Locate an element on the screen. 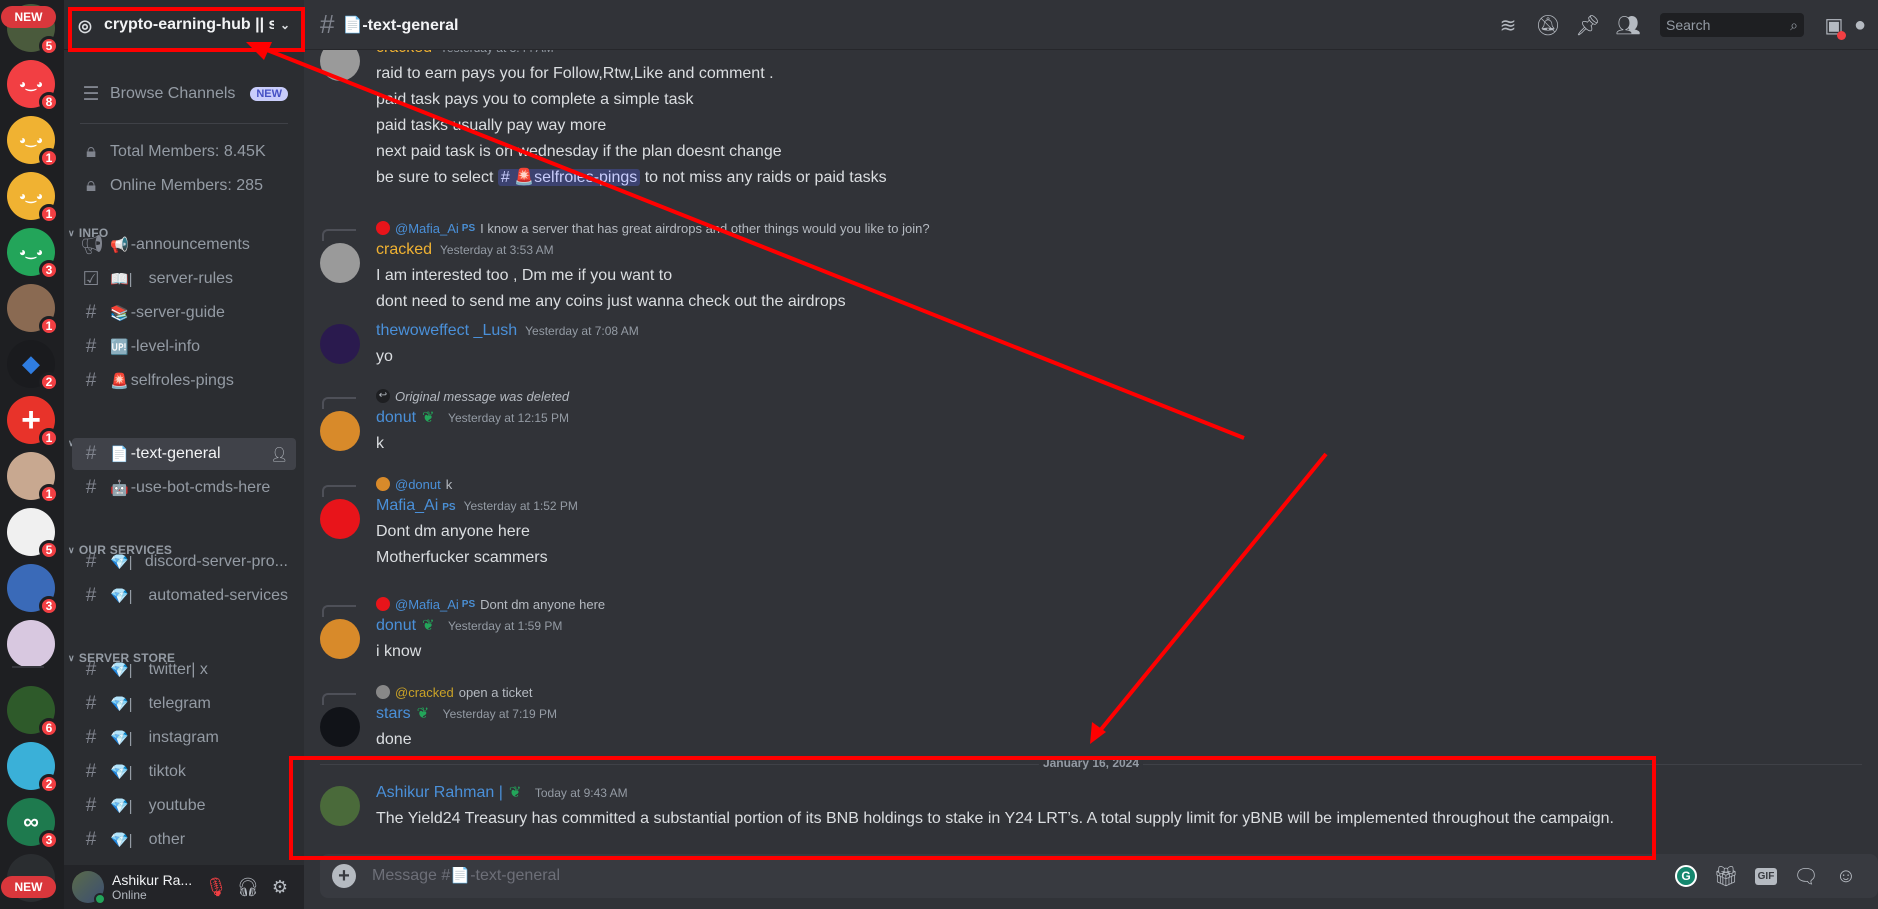 Image resolution: width=1878 pixels, height=909 pixels. reply-preview: @Mafia_Ai PS Dont dm anyone here is located at coordinates (490, 604).